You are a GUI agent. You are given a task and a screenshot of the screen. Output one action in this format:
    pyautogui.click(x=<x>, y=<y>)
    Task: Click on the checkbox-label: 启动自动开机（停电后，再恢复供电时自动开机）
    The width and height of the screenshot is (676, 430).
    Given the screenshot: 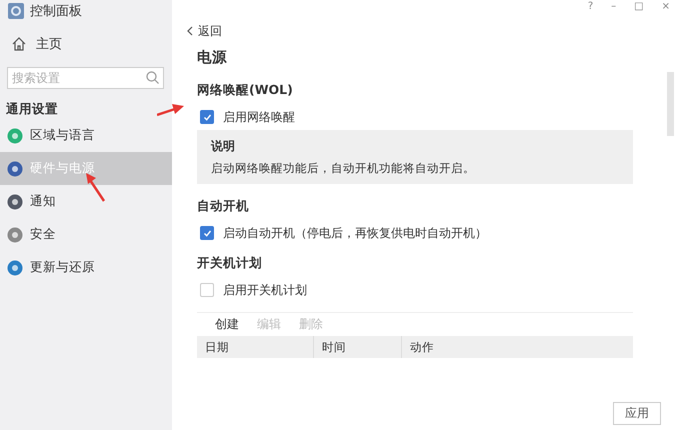 What is the action you would take?
    pyautogui.click(x=355, y=233)
    